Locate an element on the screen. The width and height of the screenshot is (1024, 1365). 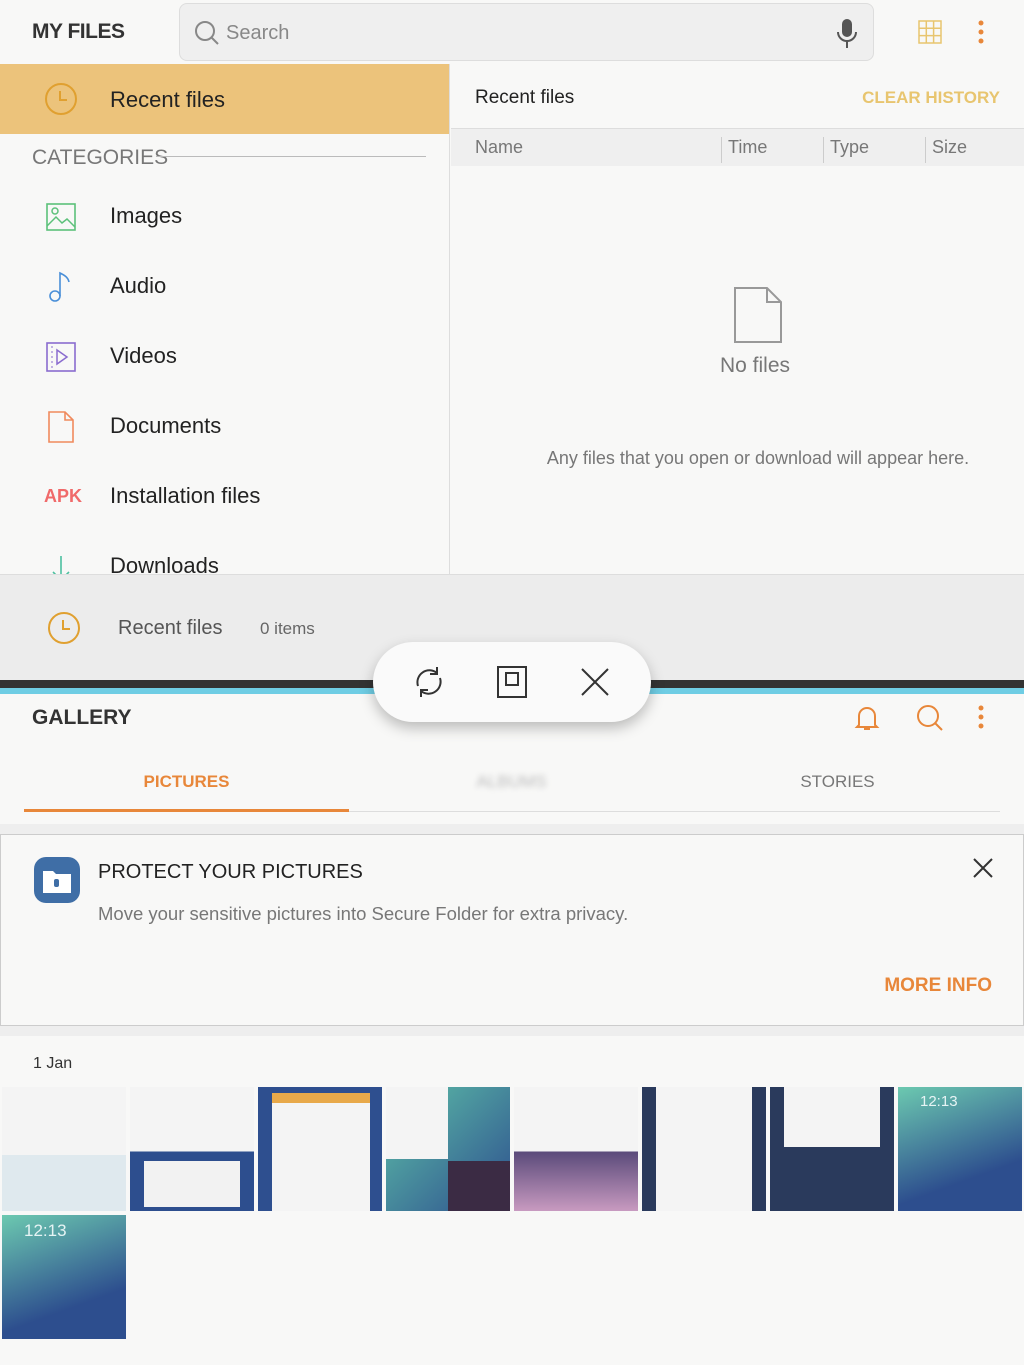
tab-pictures: PICTURES is located at coordinates (186, 782).